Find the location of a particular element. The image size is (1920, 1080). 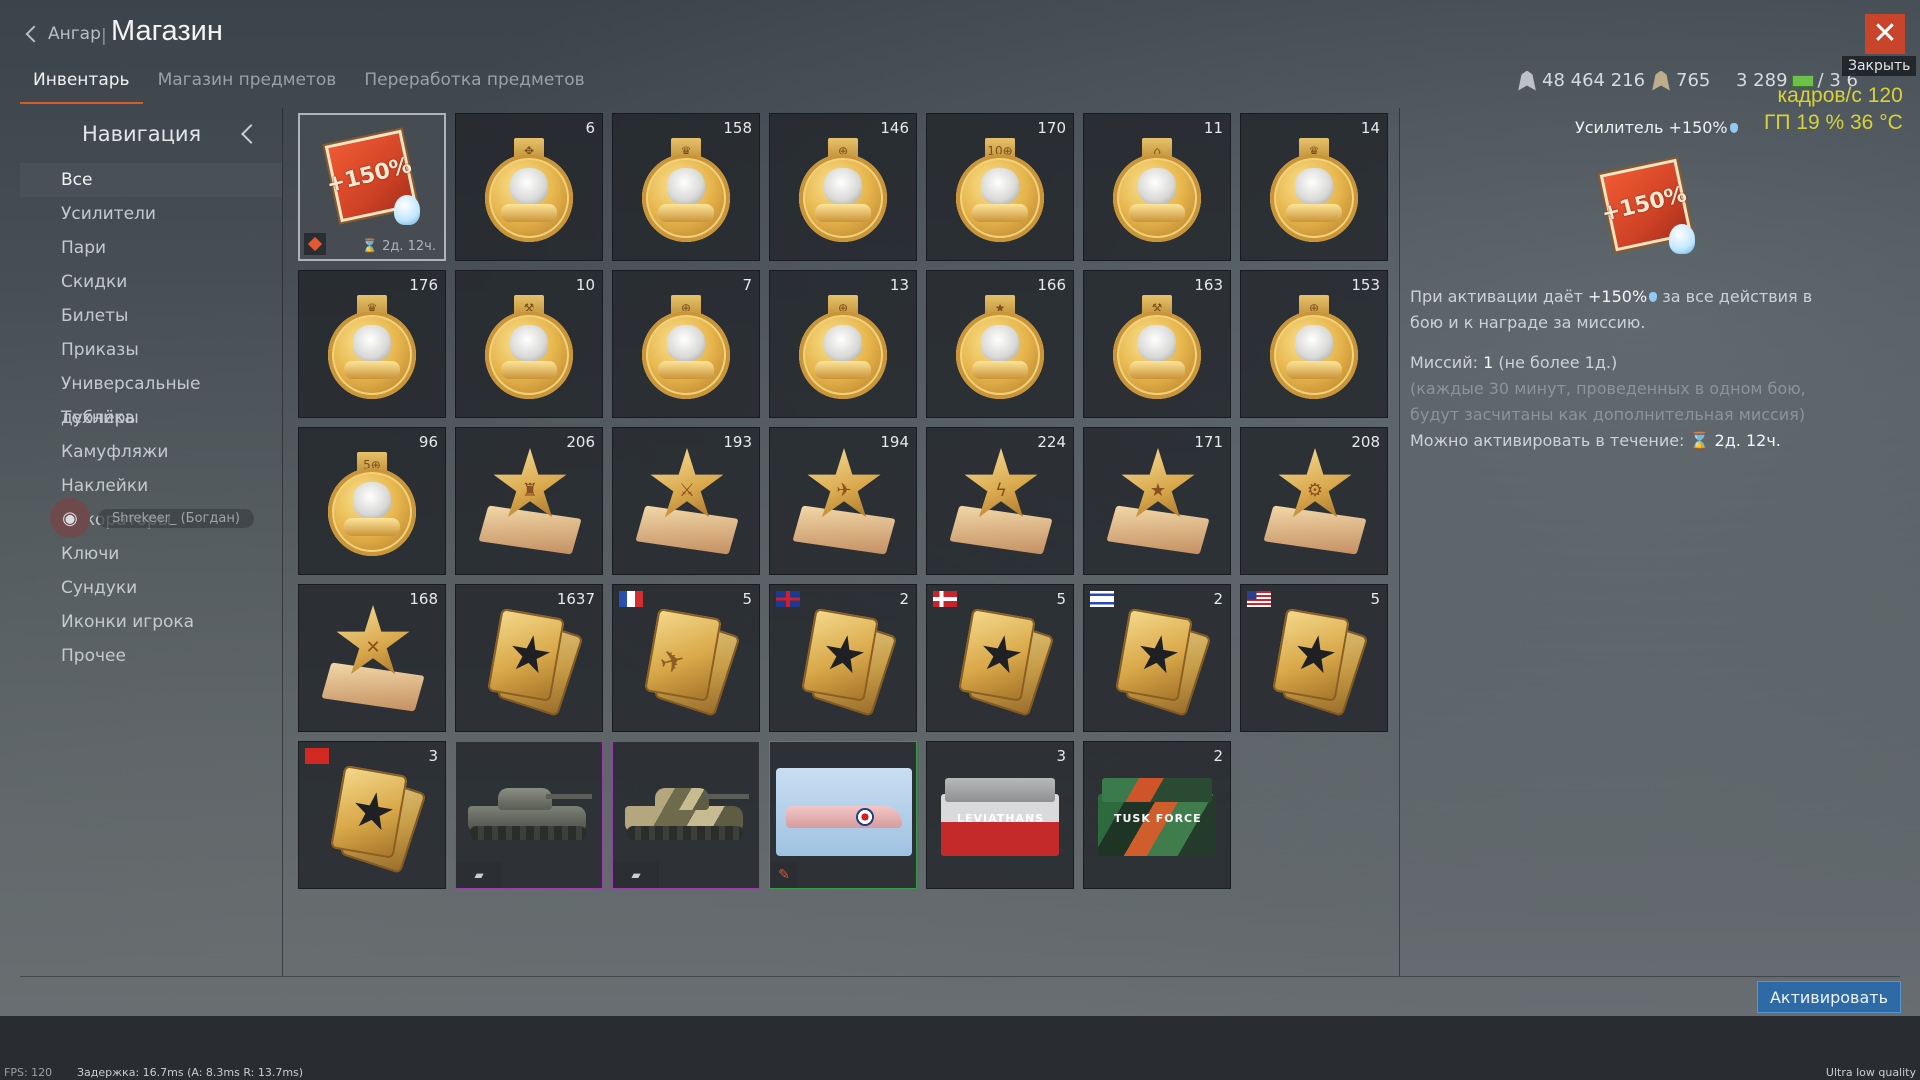

order-star-icon: ⚔ is located at coordinates (687, 502).